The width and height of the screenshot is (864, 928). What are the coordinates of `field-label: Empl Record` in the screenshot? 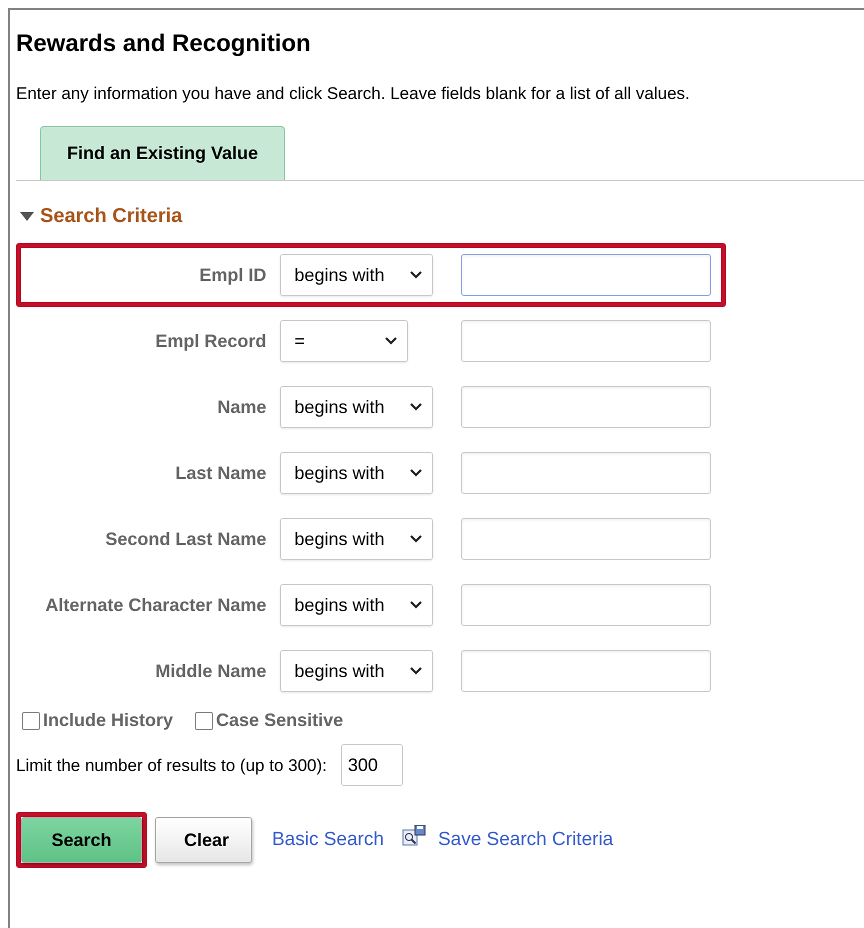 It's located at (210, 341).